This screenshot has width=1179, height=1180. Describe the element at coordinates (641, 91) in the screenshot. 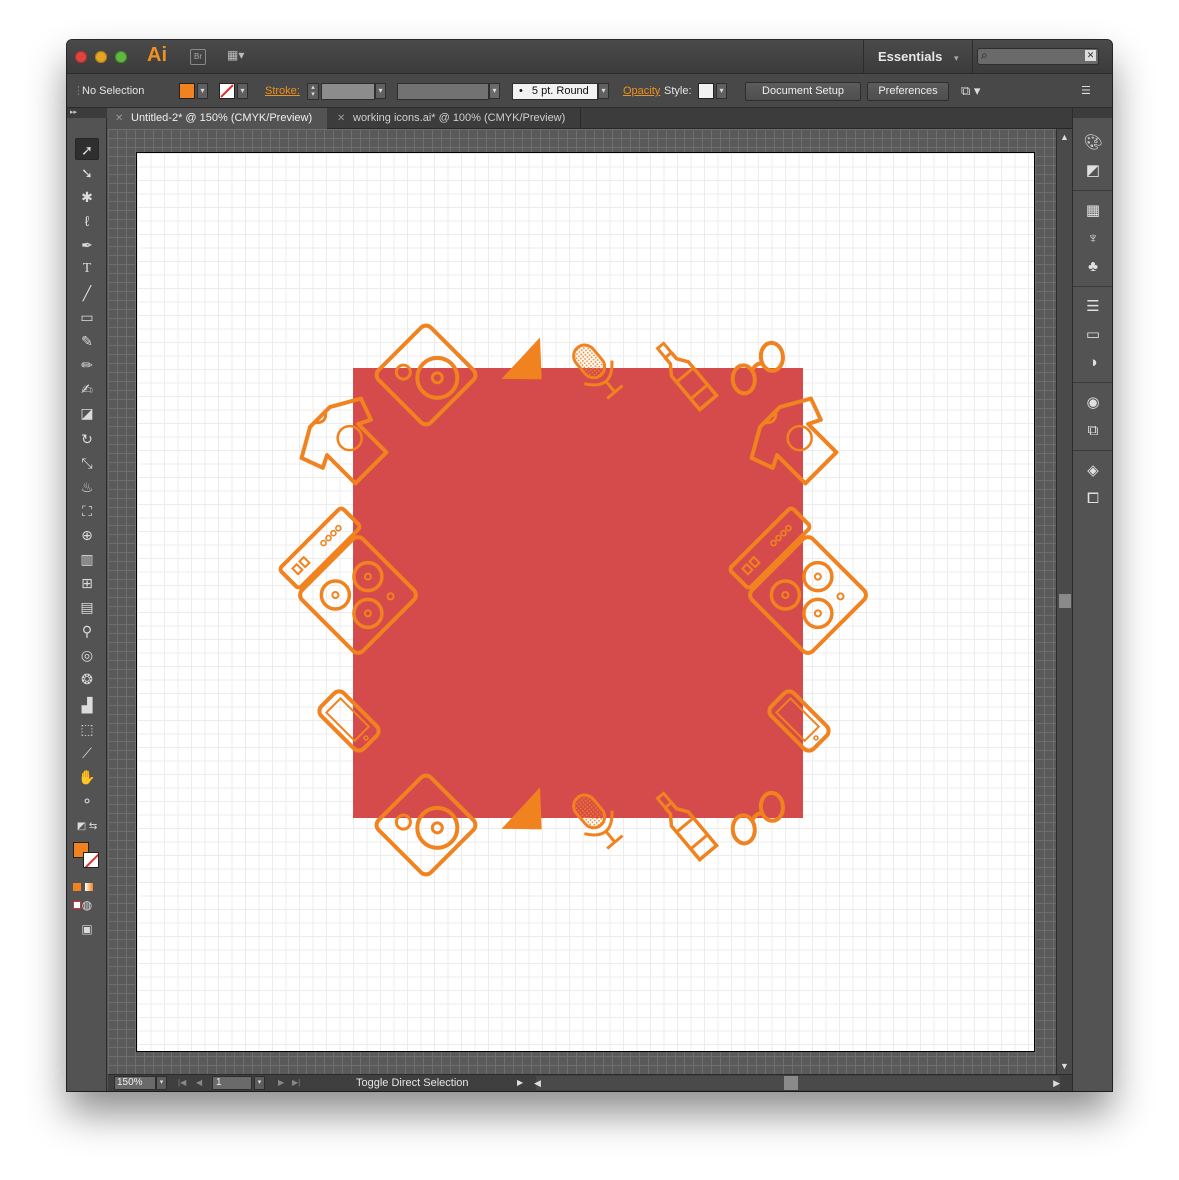

I see `opacity-link: Opacity` at that location.